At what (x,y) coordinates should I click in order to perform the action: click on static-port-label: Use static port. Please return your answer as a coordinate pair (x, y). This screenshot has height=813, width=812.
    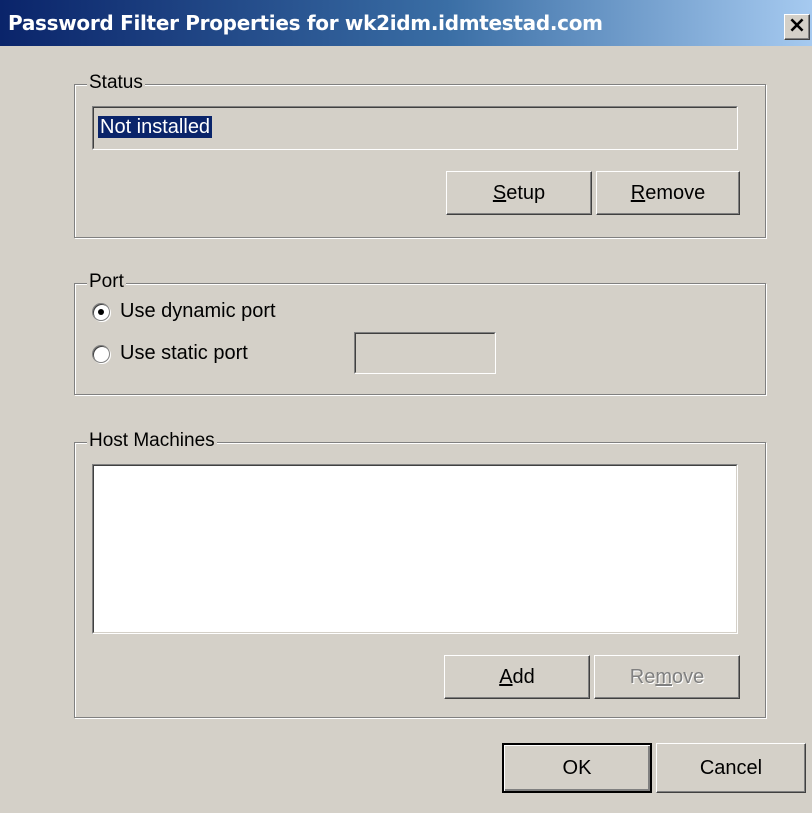
    Looking at the image, I should click on (184, 353).